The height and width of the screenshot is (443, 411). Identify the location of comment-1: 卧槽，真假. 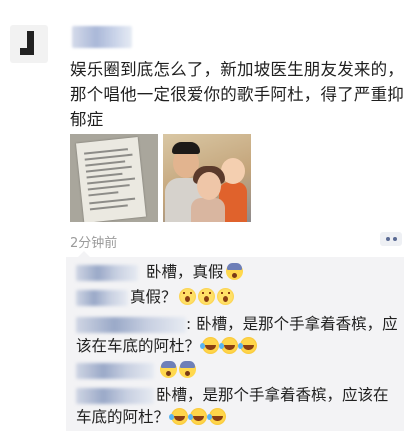
(194, 272).